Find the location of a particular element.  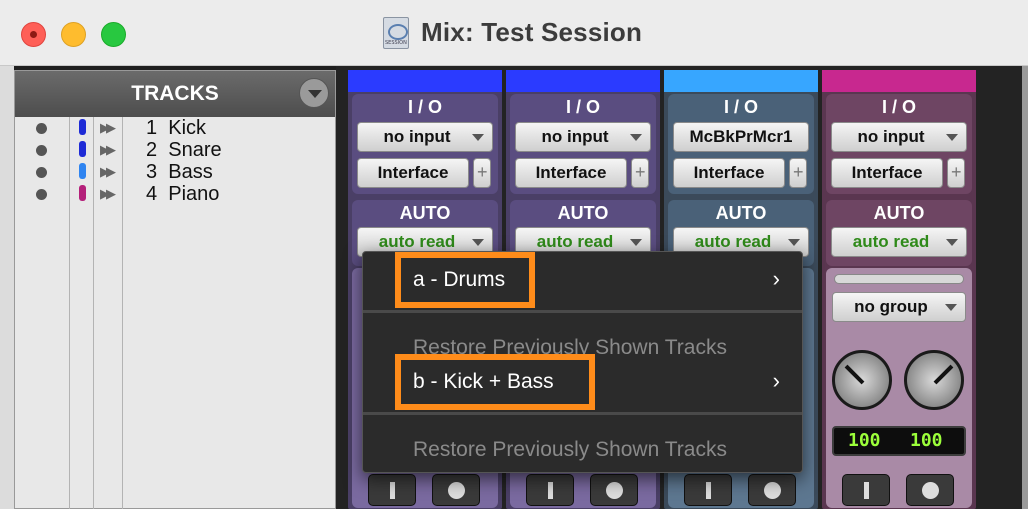

tracks-header: TRACKS is located at coordinates (175, 94).